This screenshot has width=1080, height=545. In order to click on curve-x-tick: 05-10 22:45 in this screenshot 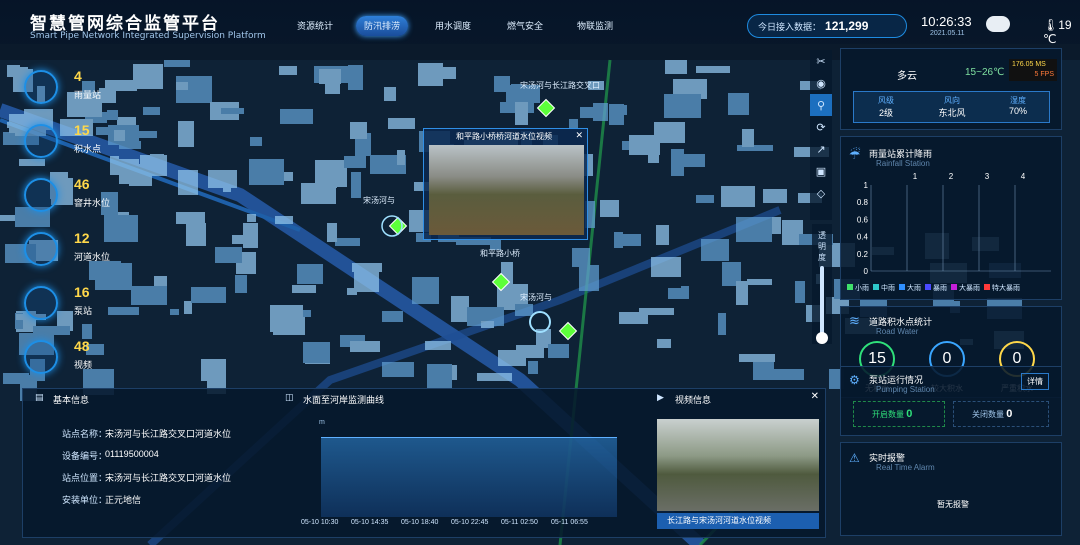, I will do `click(470, 522)`.